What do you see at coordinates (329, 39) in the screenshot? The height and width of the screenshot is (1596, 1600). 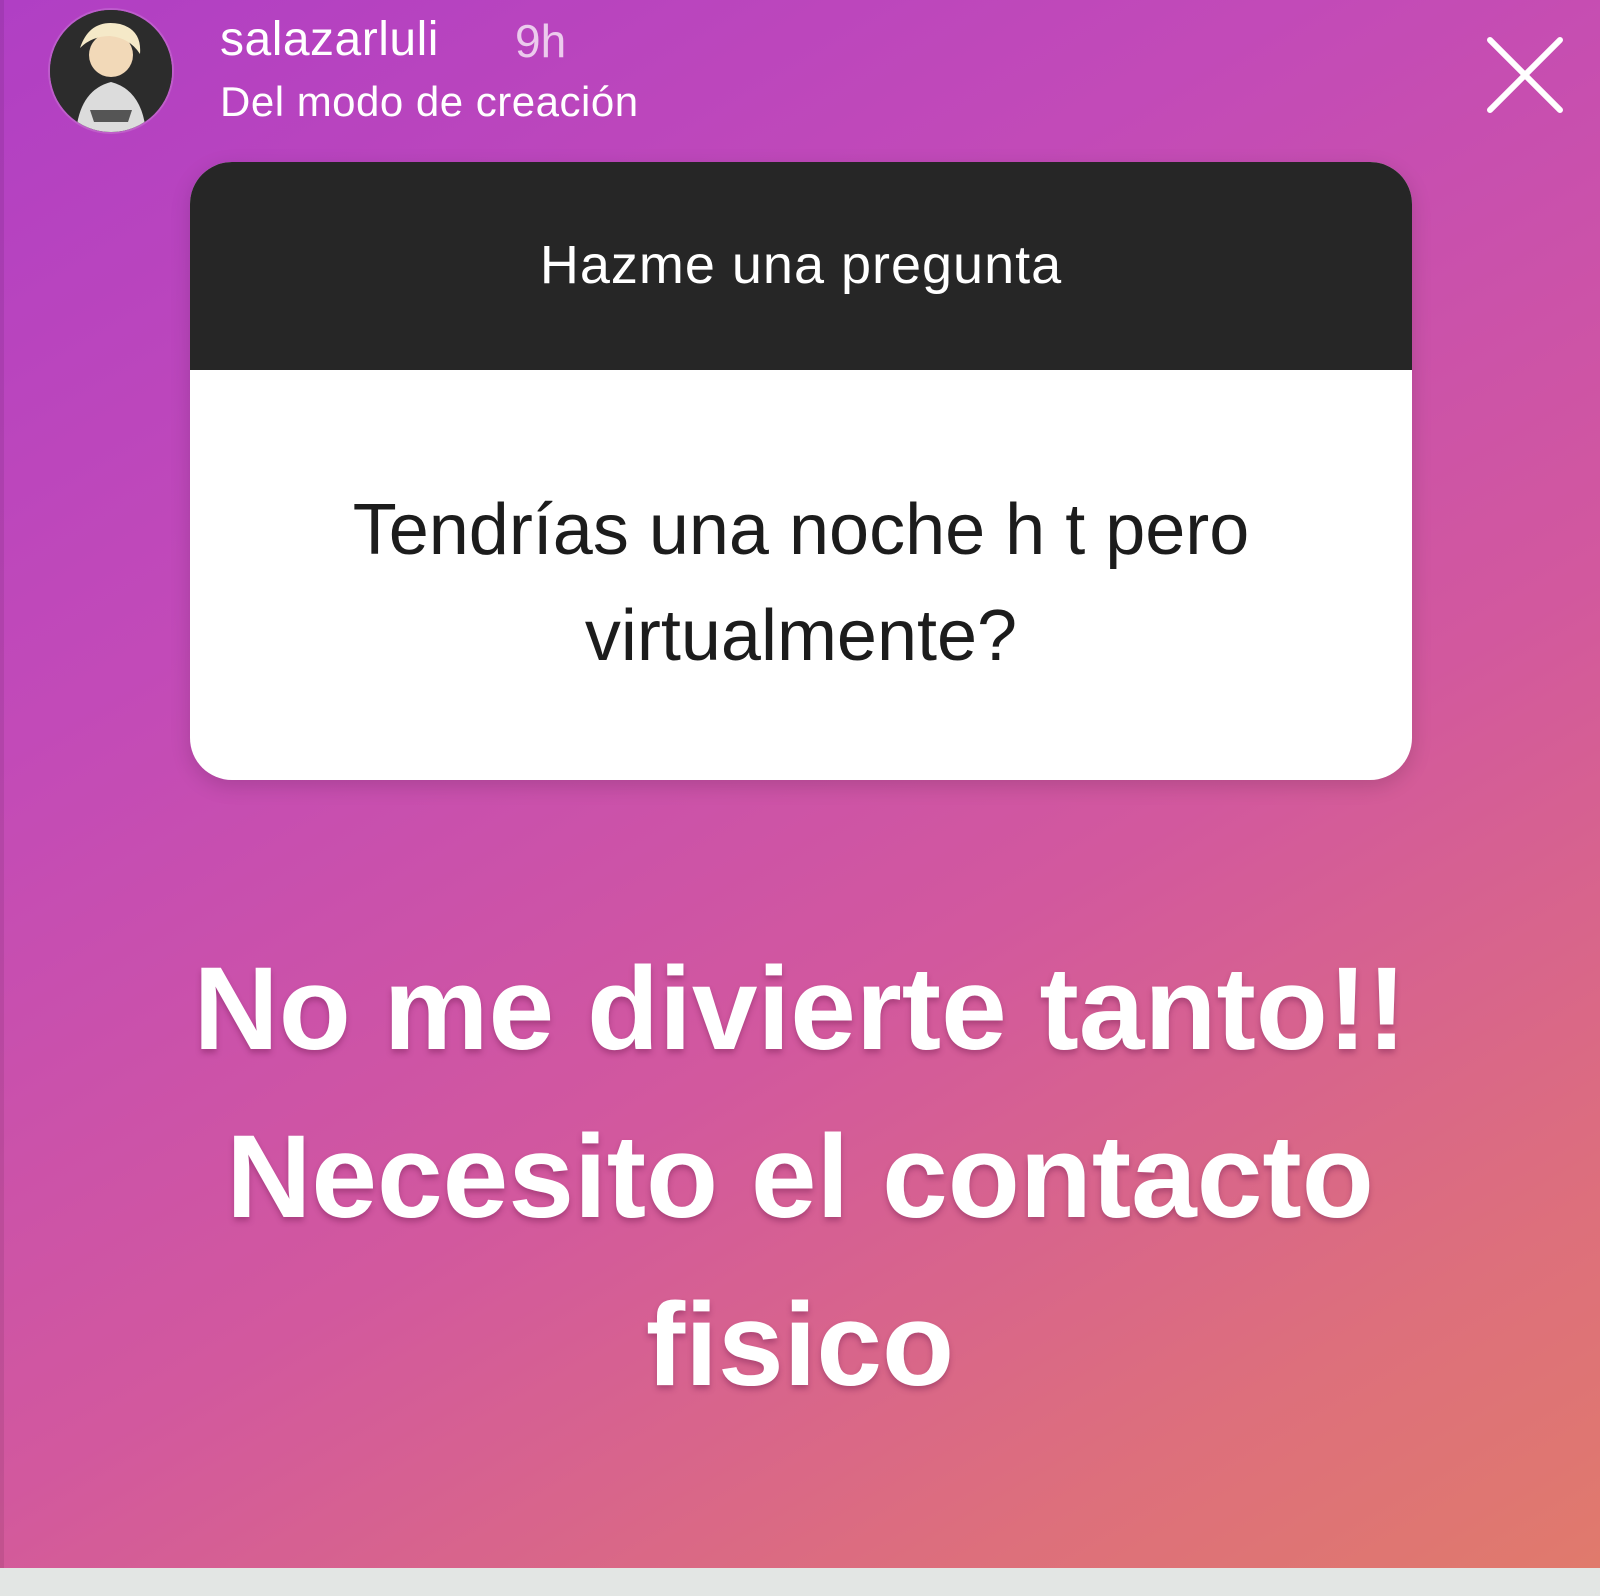 I see `username: salazarluli` at bounding box center [329, 39].